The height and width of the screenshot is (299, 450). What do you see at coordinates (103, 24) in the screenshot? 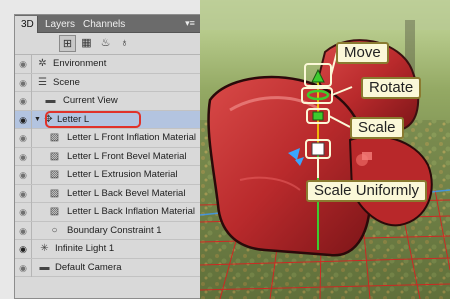
I see `tab-channels: Channels` at bounding box center [103, 24].